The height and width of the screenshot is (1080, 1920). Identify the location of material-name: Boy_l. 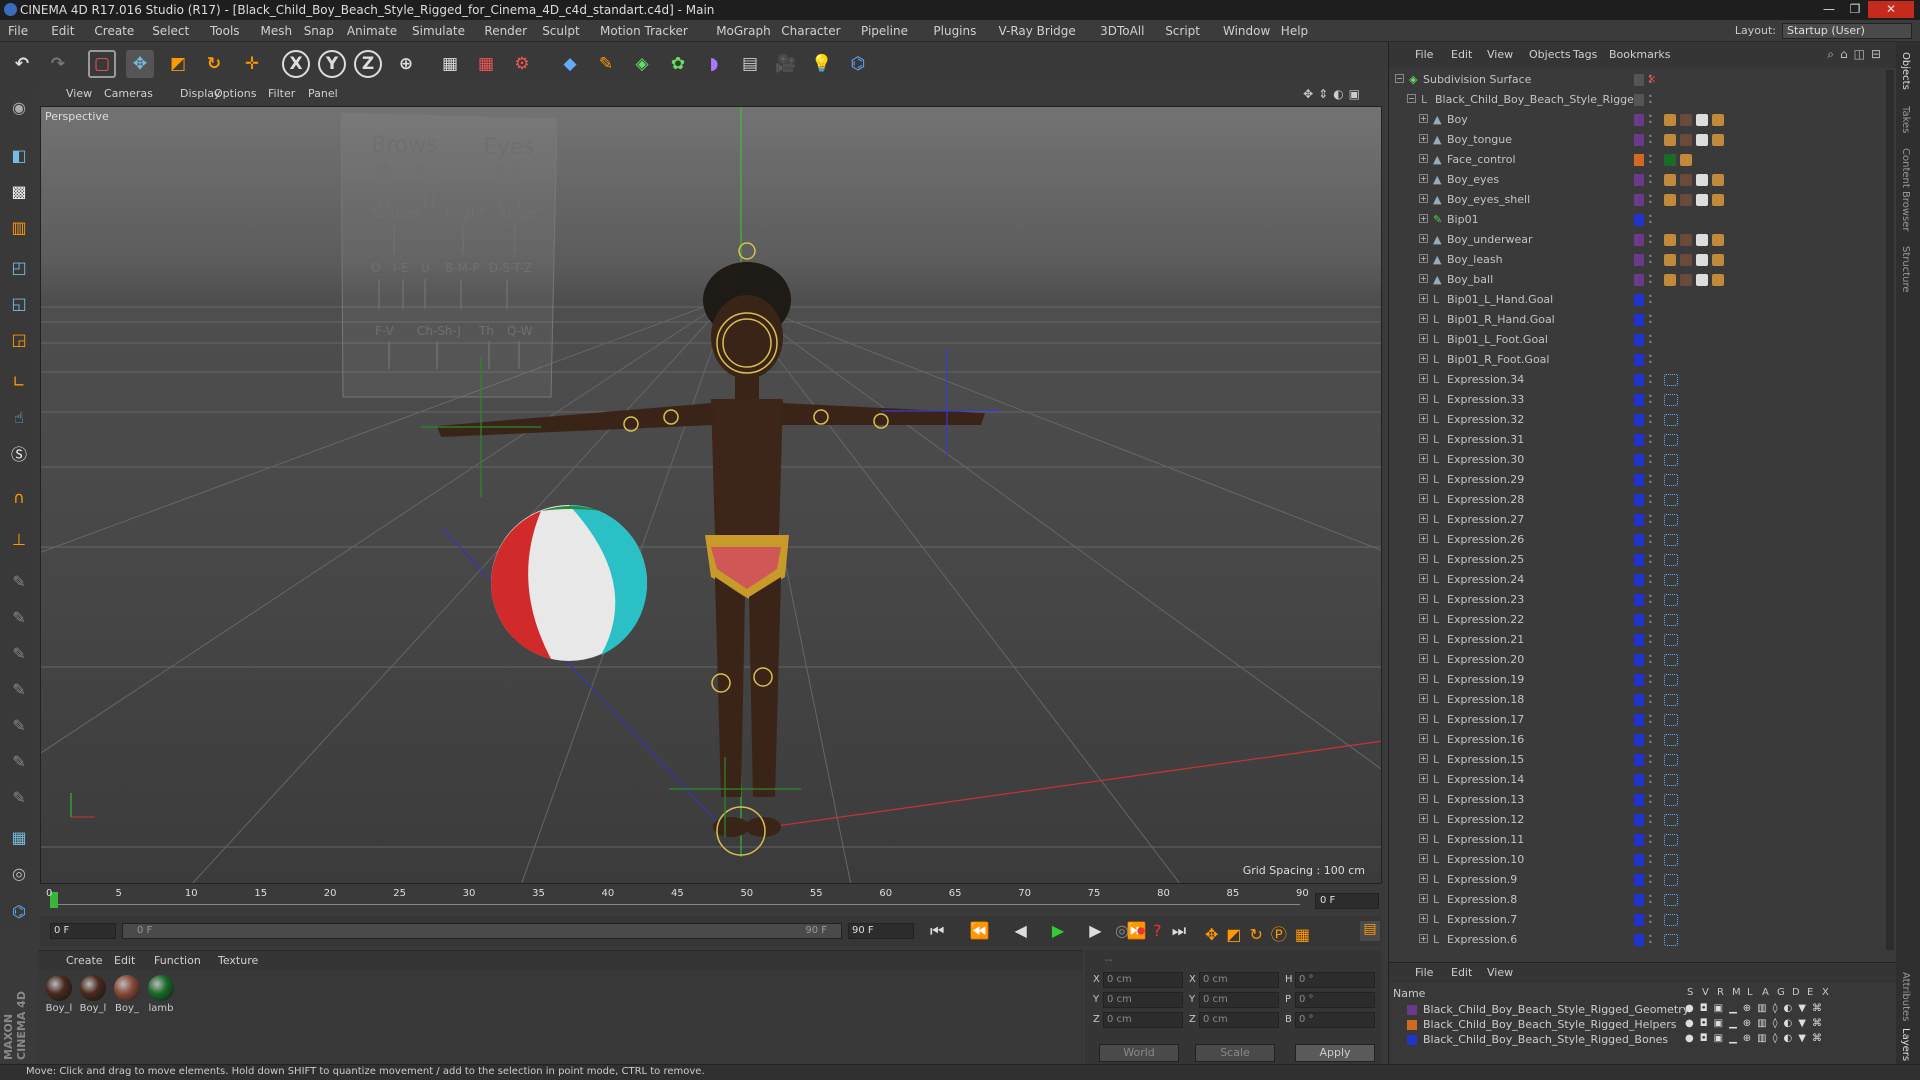
(59, 1008).